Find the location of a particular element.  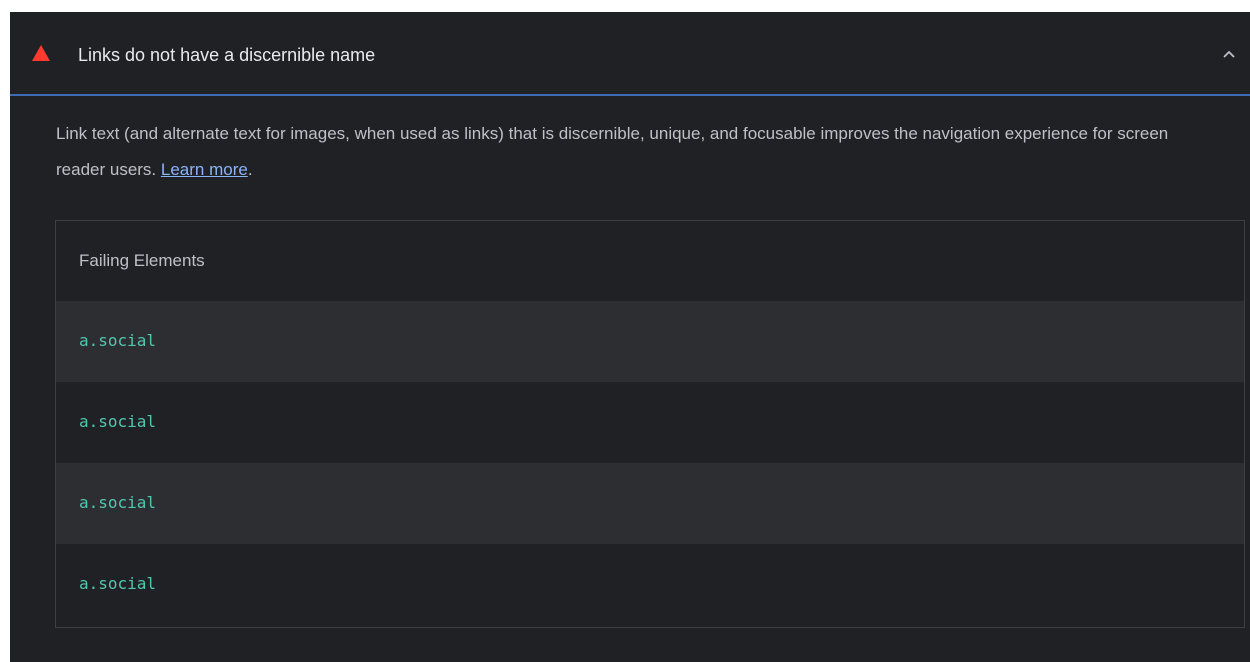

table-header-label: Failing Elements is located at coordinates (142, 260).